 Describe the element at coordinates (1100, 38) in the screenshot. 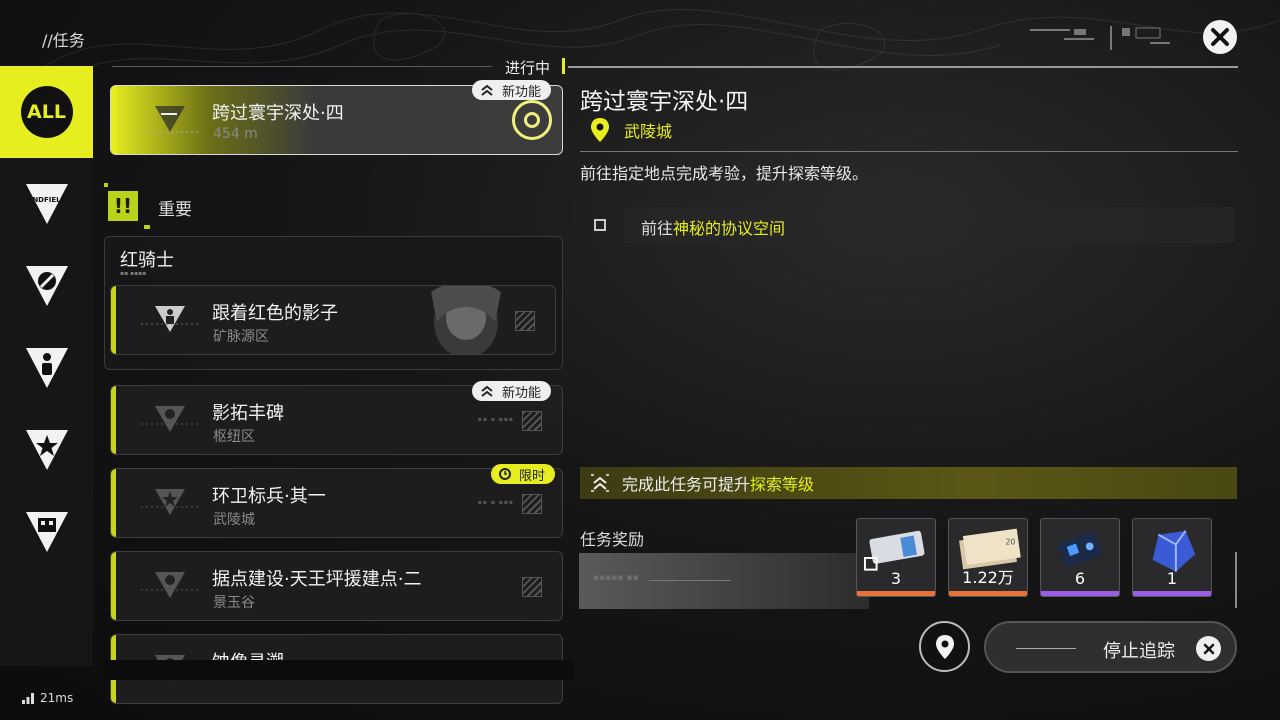

I see `hud-decoration` at that location.